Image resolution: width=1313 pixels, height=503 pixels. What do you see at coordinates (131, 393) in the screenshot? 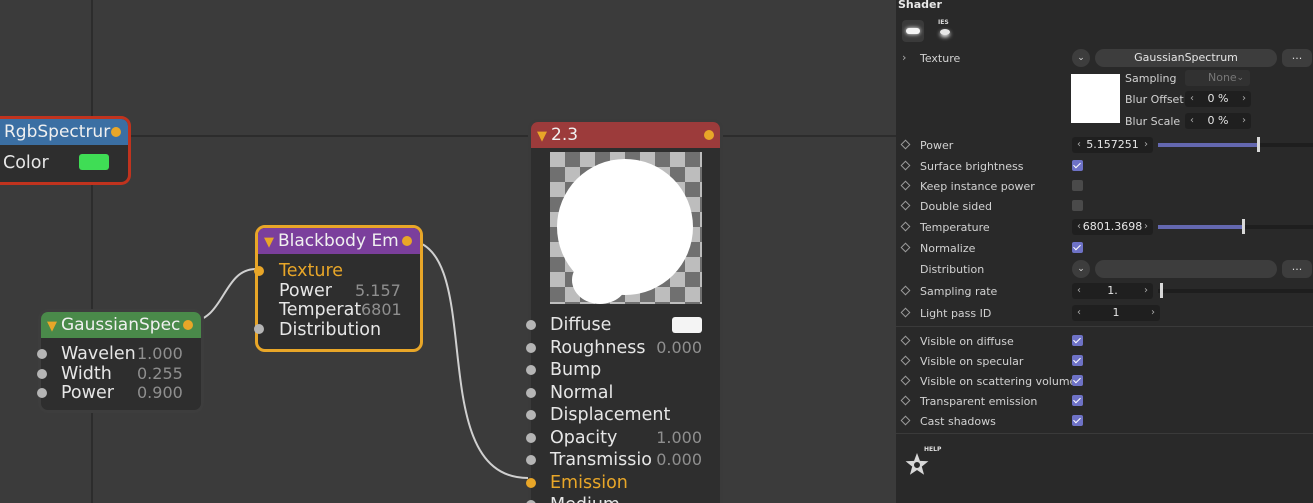
I see `power-param: Power 0.900` at bounding box center [131, 393].